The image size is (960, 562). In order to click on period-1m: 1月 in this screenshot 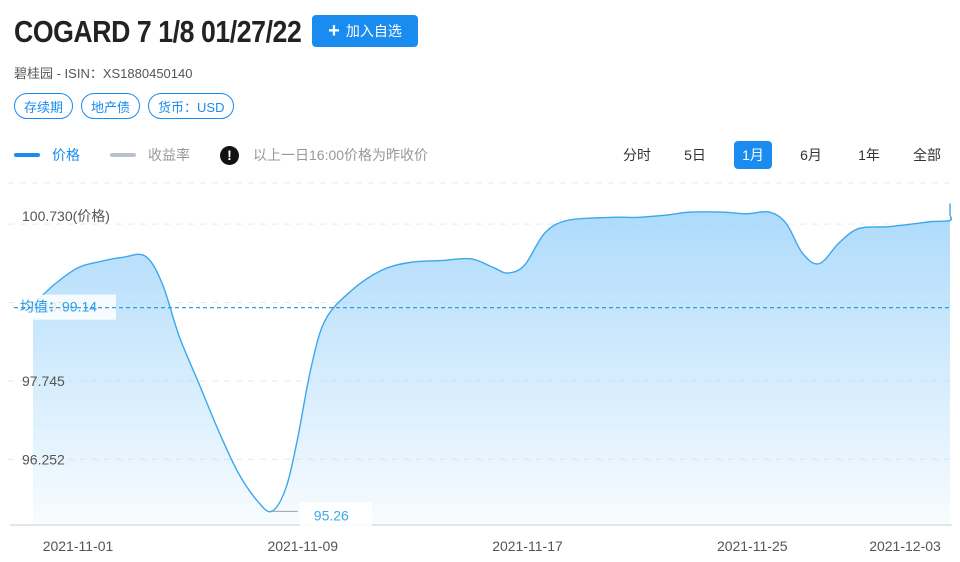, I will do `click(753, 155)`.